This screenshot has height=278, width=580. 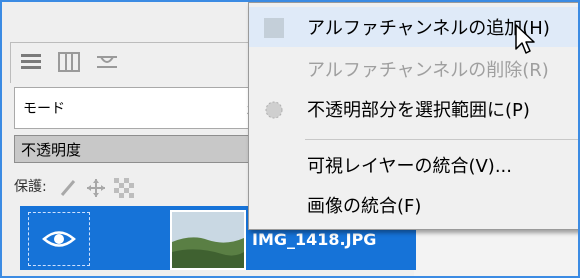 I want to click on menu-item-alpha-to-selection: 不透明部分を選択範囲に(P), so click(x=413, y=109).